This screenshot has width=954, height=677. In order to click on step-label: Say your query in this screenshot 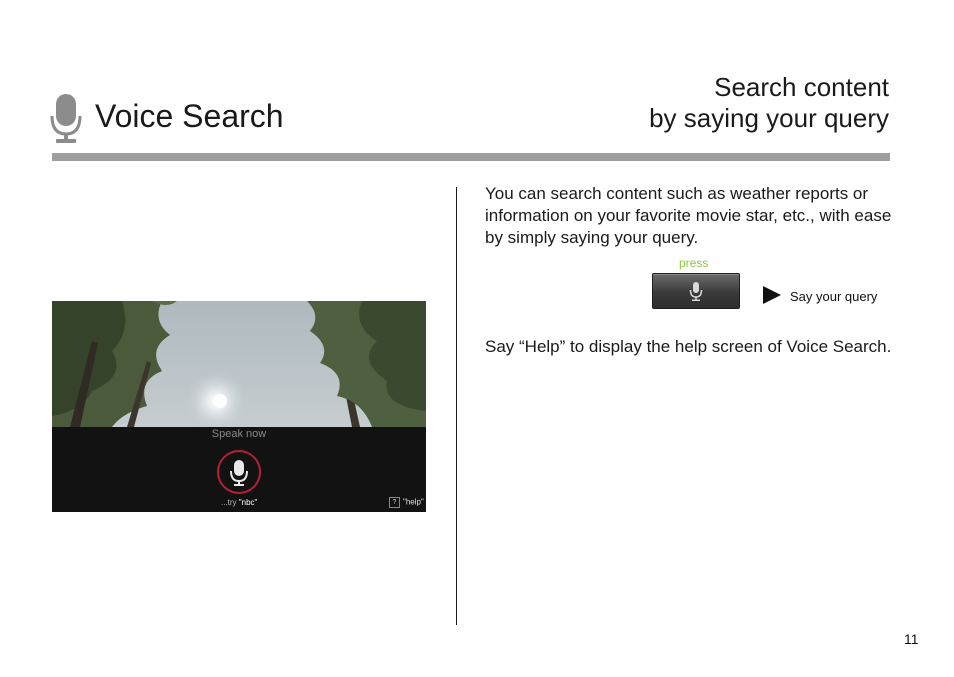, I will do `click(834, 296)`.